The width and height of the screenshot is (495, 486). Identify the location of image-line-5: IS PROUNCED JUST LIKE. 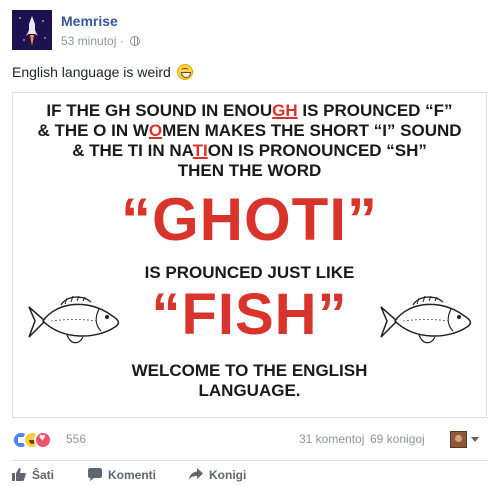
(249, 272).